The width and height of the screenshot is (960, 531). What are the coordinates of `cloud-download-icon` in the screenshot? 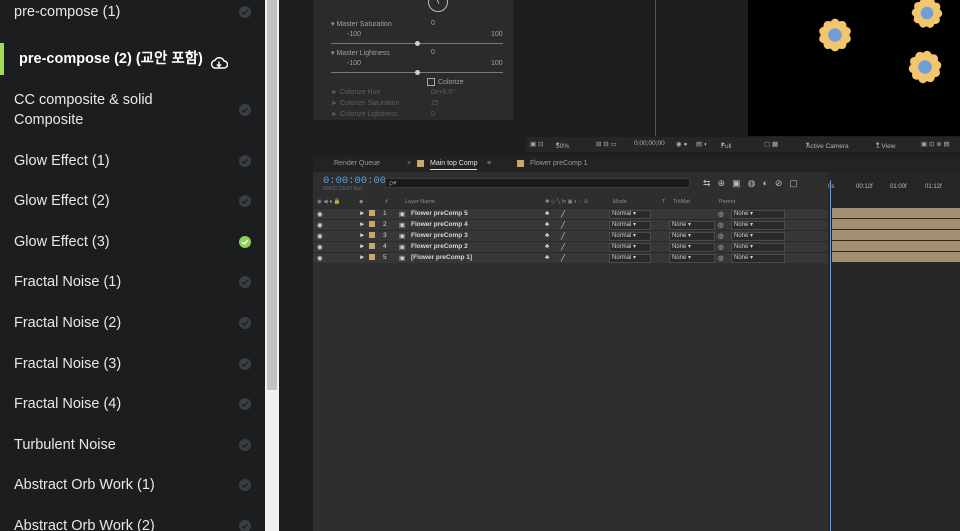 It's located at (219, 66).